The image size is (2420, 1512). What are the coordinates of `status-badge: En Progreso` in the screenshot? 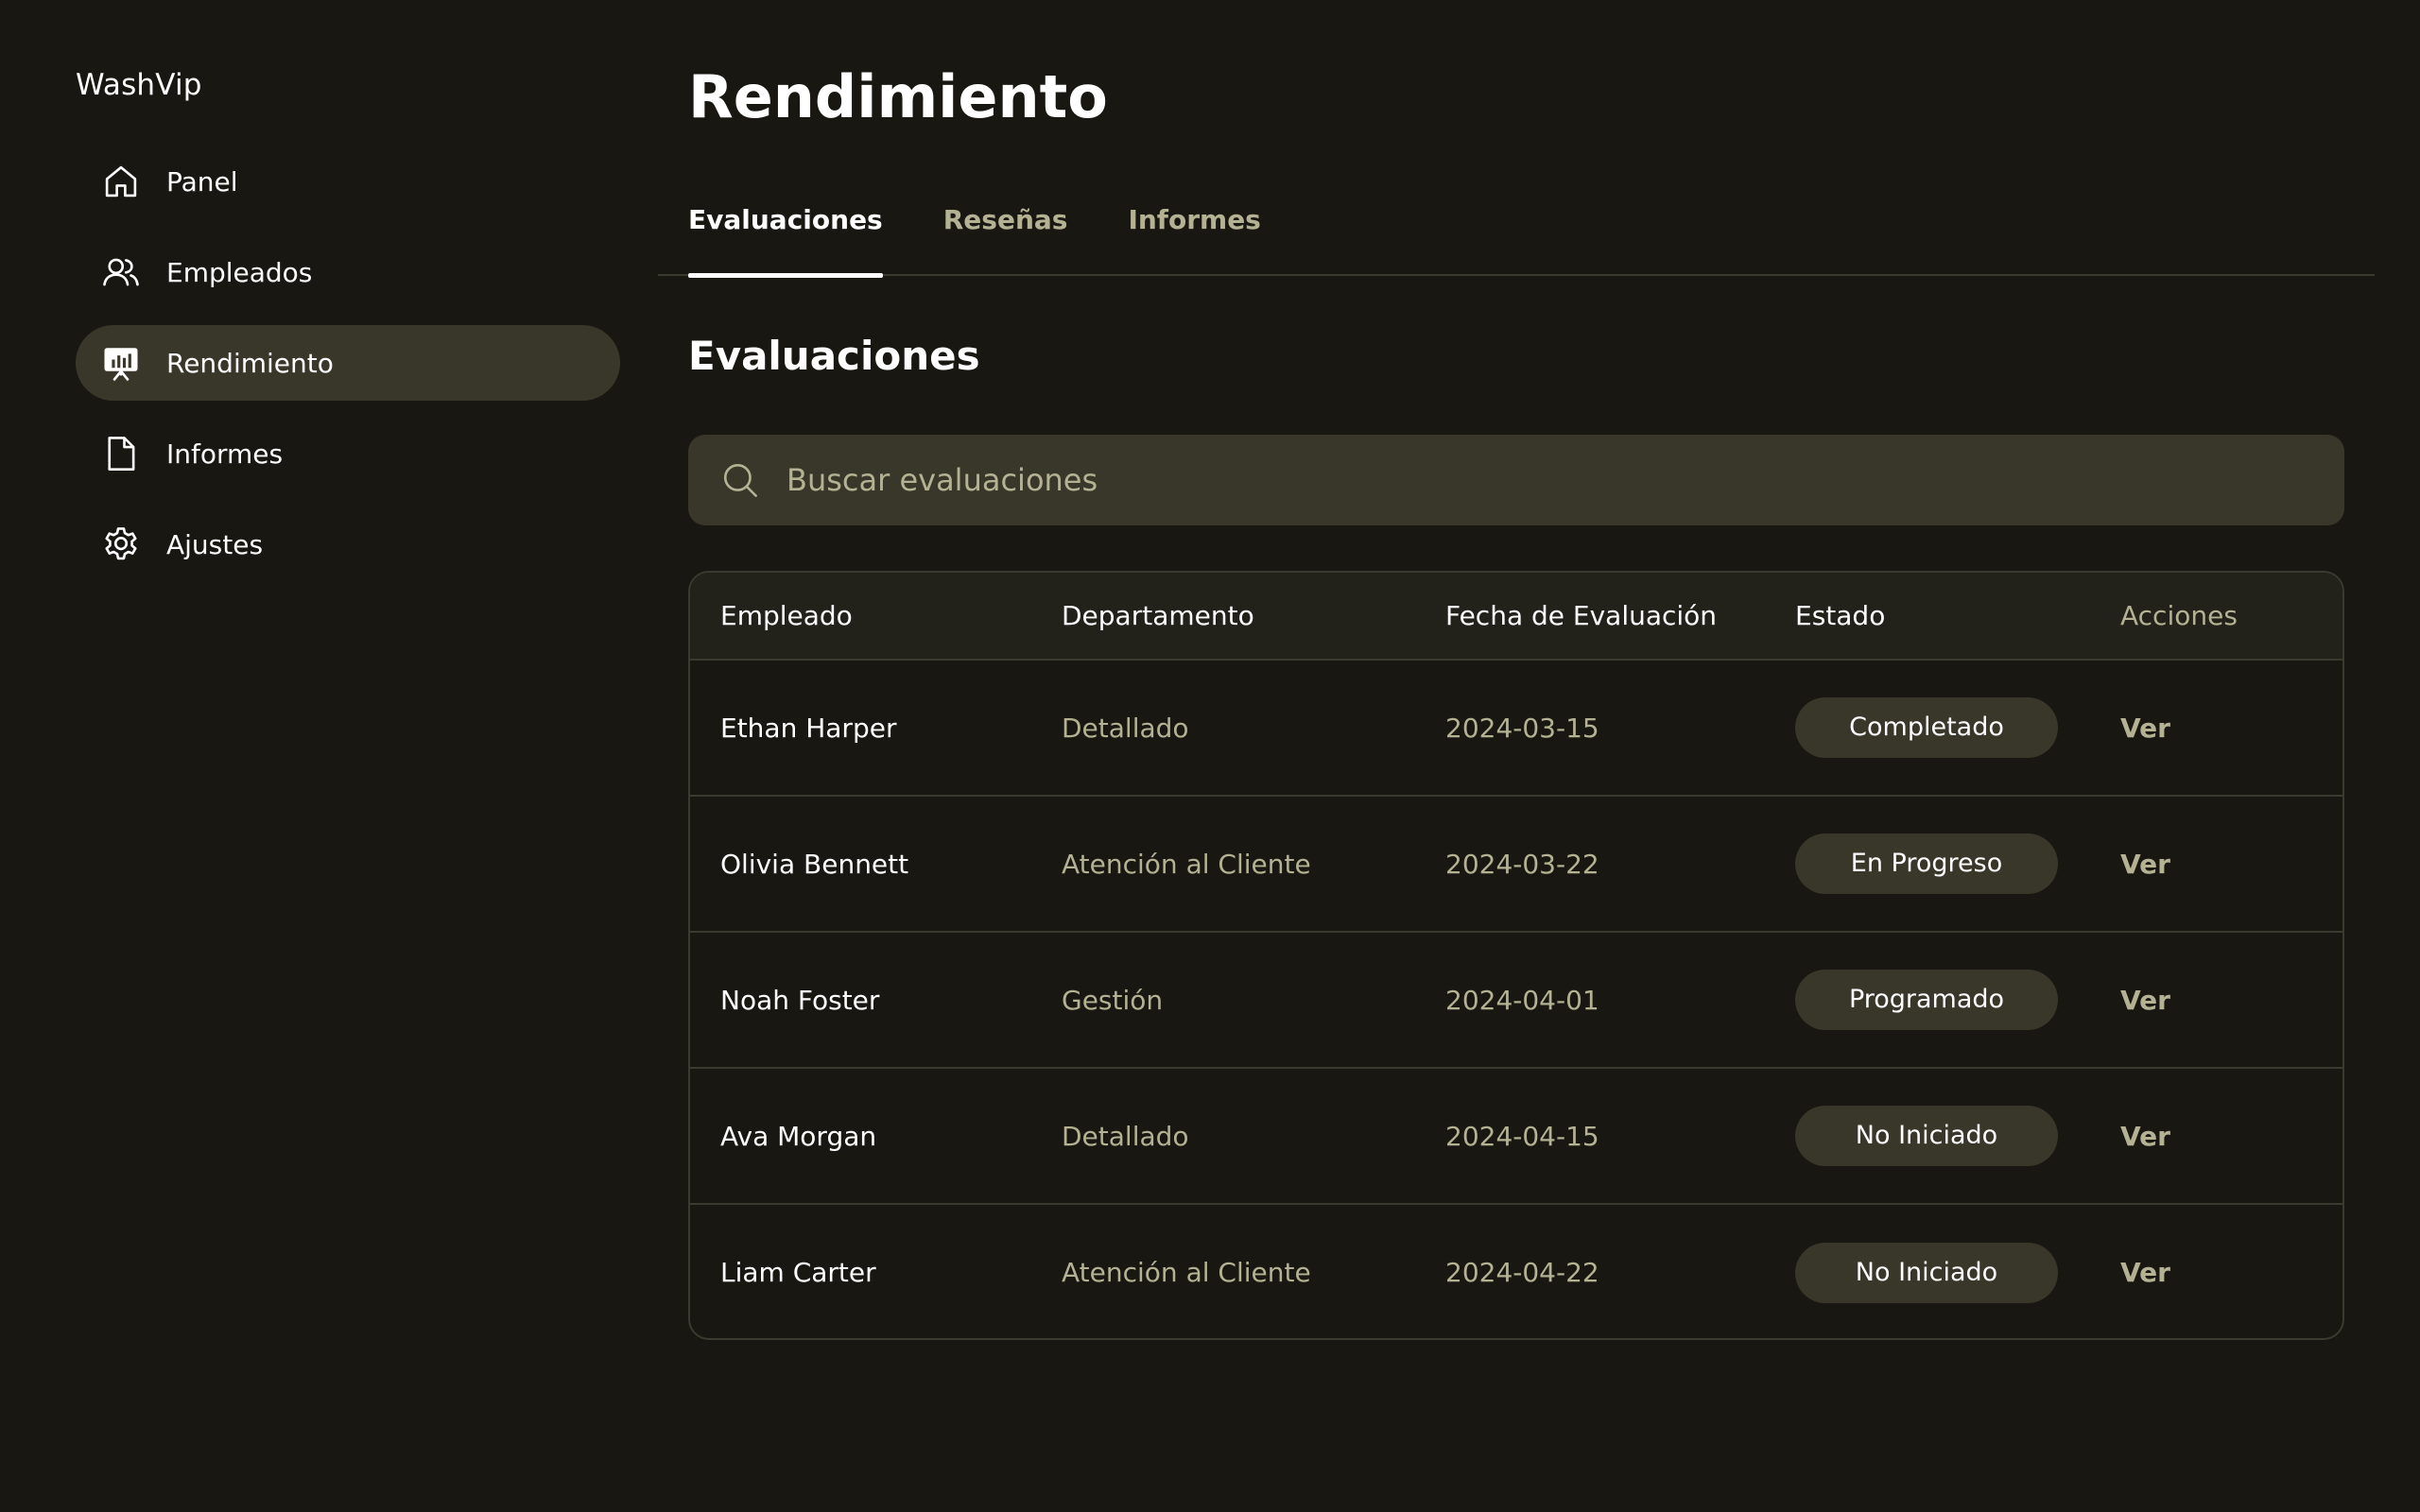 It's located at (1926, 863).